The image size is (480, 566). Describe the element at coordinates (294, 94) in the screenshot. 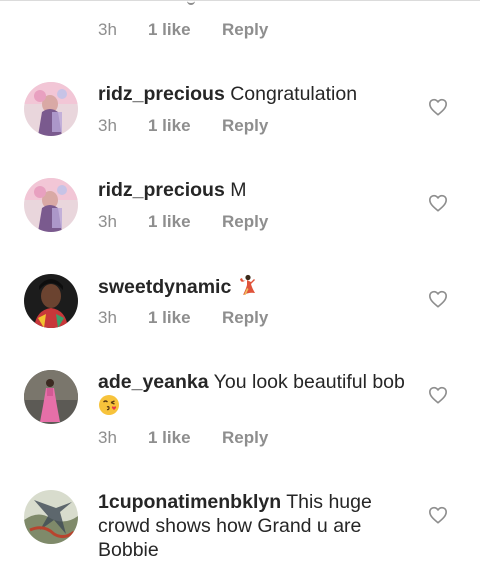

I see `comment-body: Congratulation` at that location.